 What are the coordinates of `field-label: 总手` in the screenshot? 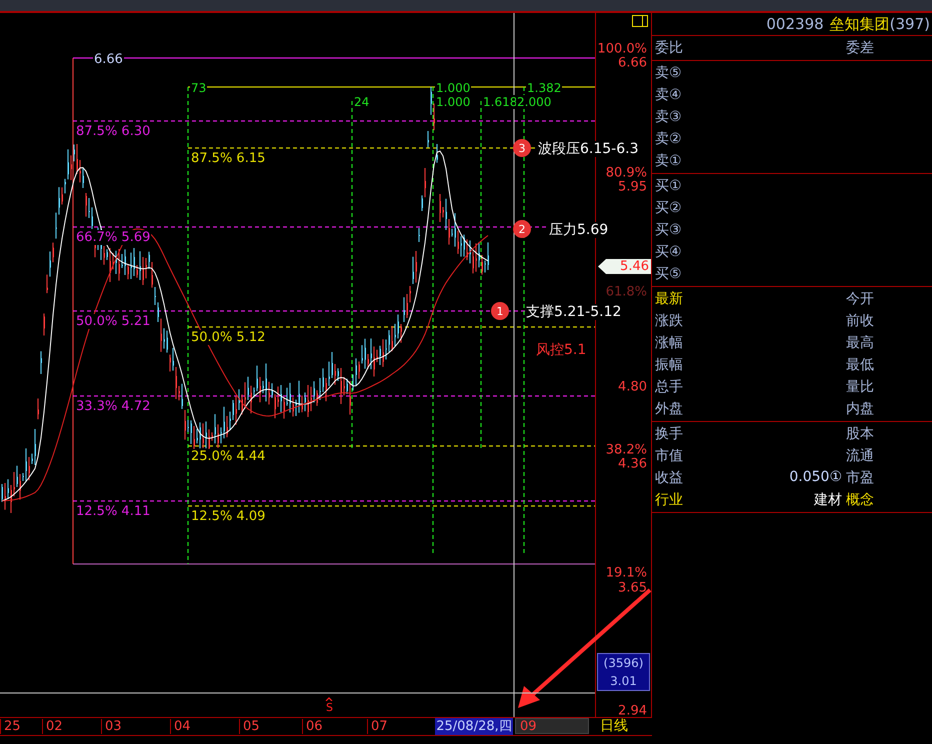 It's located at (669, 387).